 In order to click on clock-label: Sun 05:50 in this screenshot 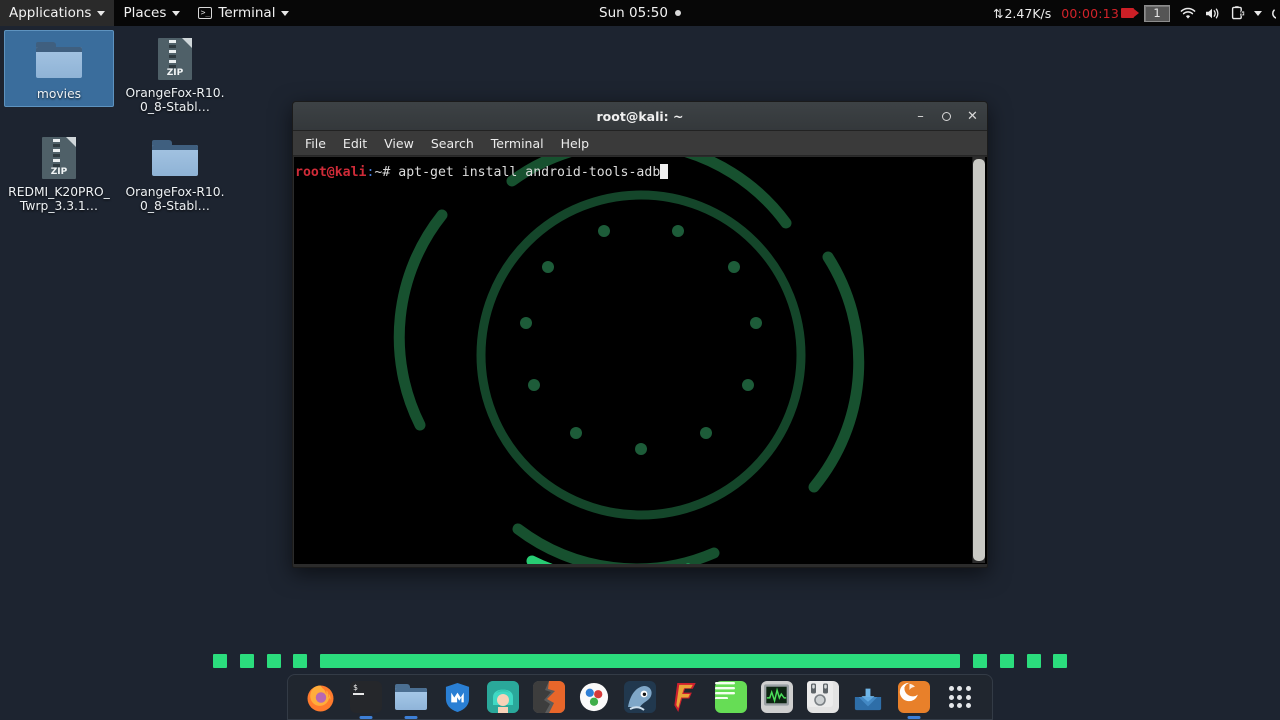, I will do `click(633, 13)`.